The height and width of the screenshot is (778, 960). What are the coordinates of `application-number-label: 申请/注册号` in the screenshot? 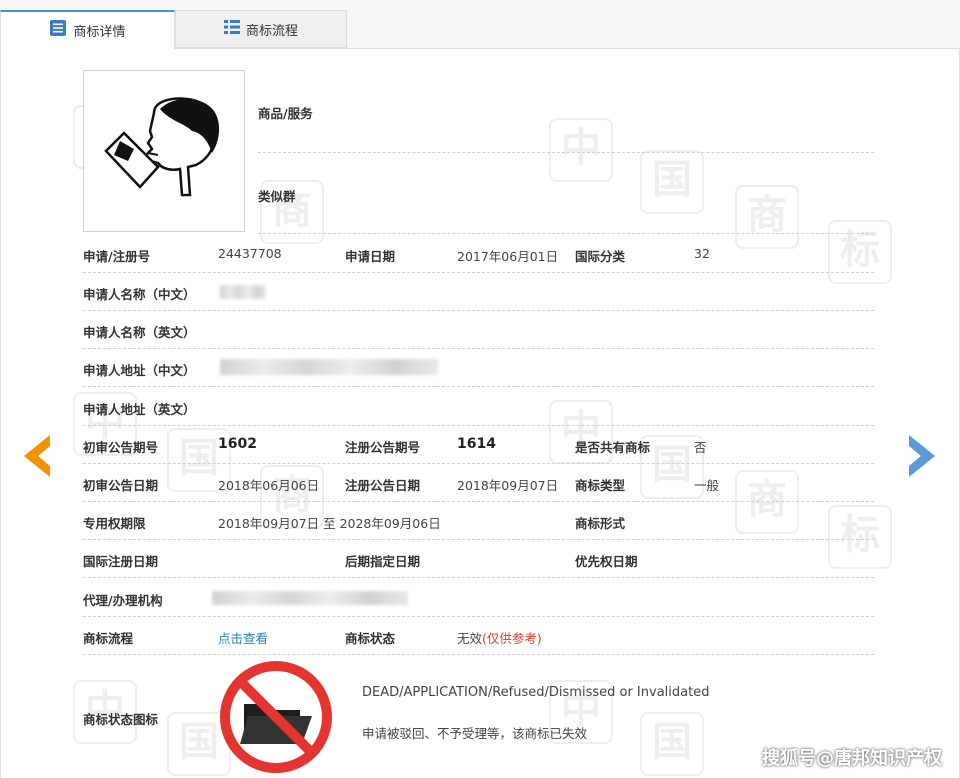 It's located at (117, 256).